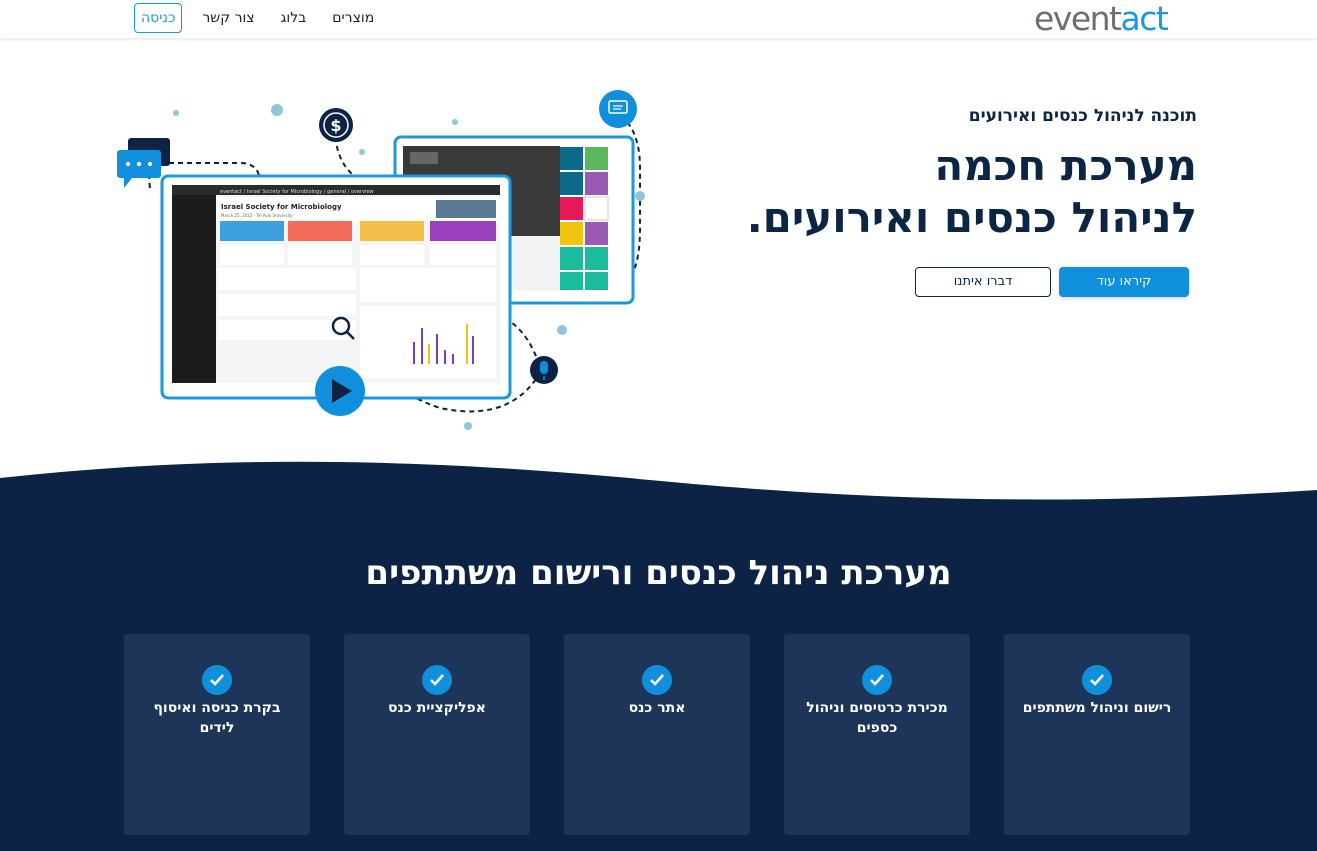  Describe the element at coordinates (353, 18) in the screenshot. I see `nav-link-products: מוצרים` at that location.